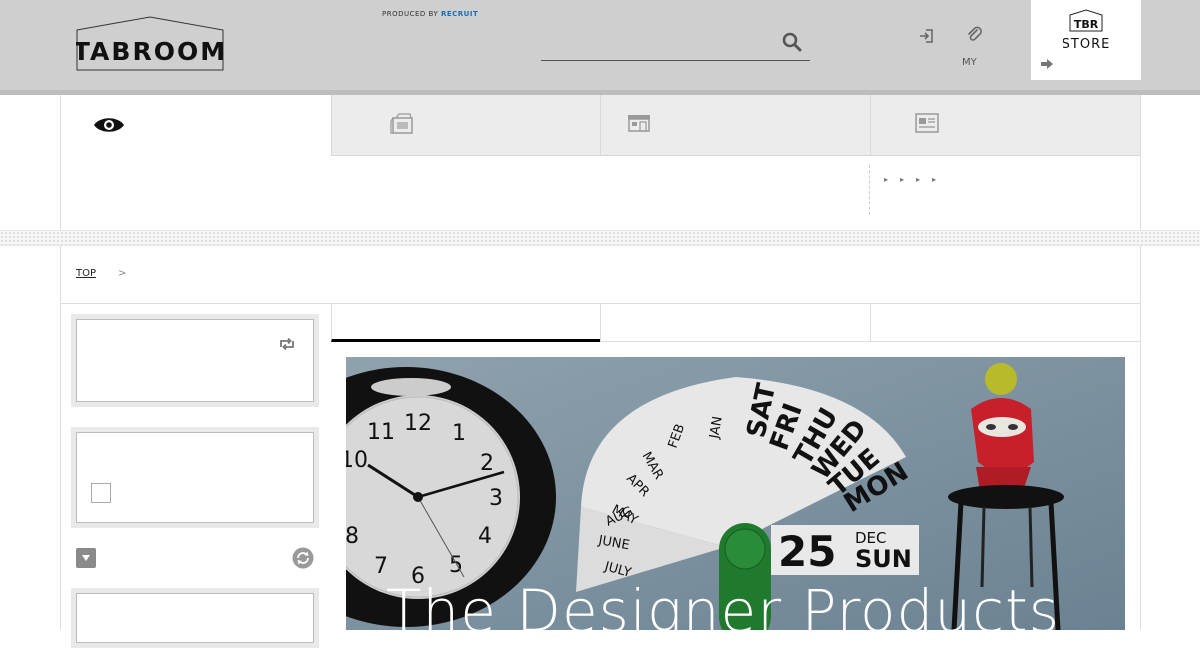 This screenshot has width=1200, height=648. Describe the element at coordinates (418, 423) in the screenshot. I see `svg-text: 12` at that location.